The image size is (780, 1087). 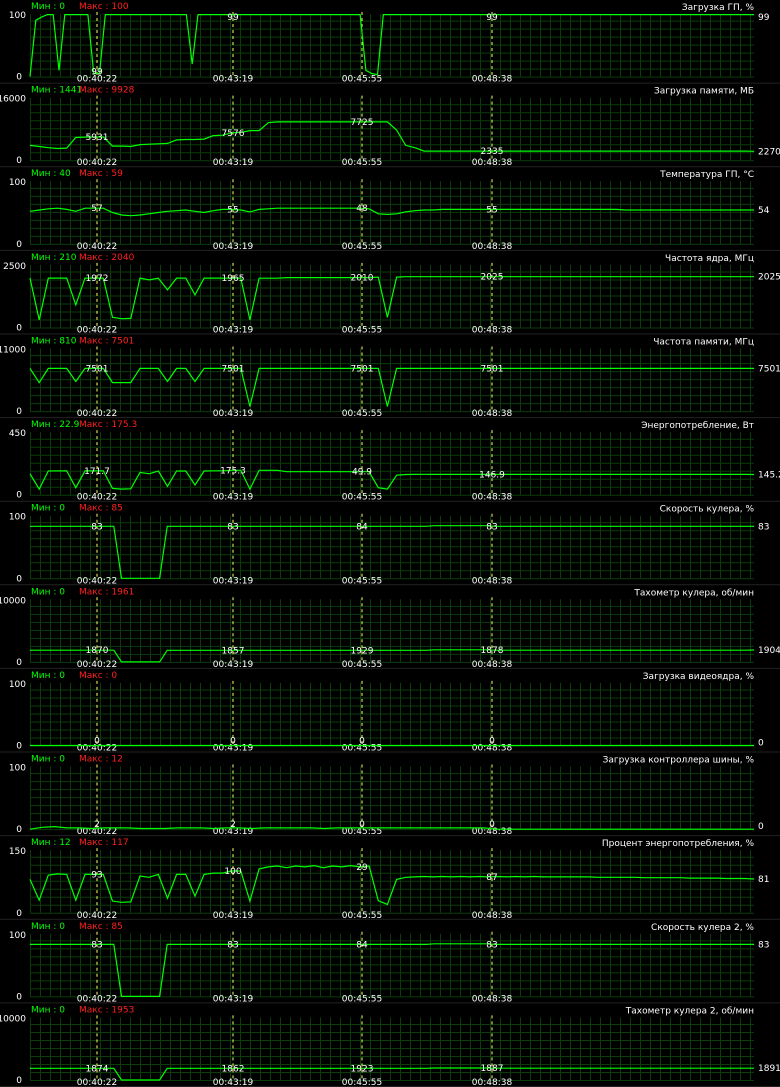 What do you see at coordinates (104, 843) in the screenshot?
I see `max-label: Макс : 117` at bounding box center [104, 843].